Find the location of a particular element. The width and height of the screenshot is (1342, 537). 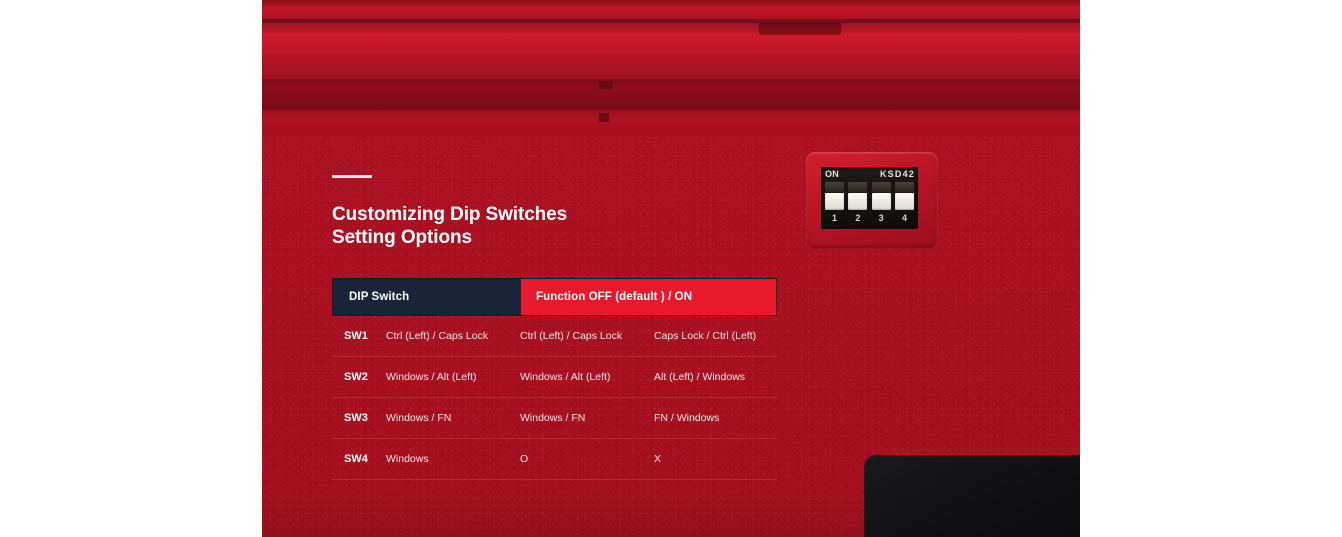

cell-switch: SW4 is located at coordinates (356, 459).